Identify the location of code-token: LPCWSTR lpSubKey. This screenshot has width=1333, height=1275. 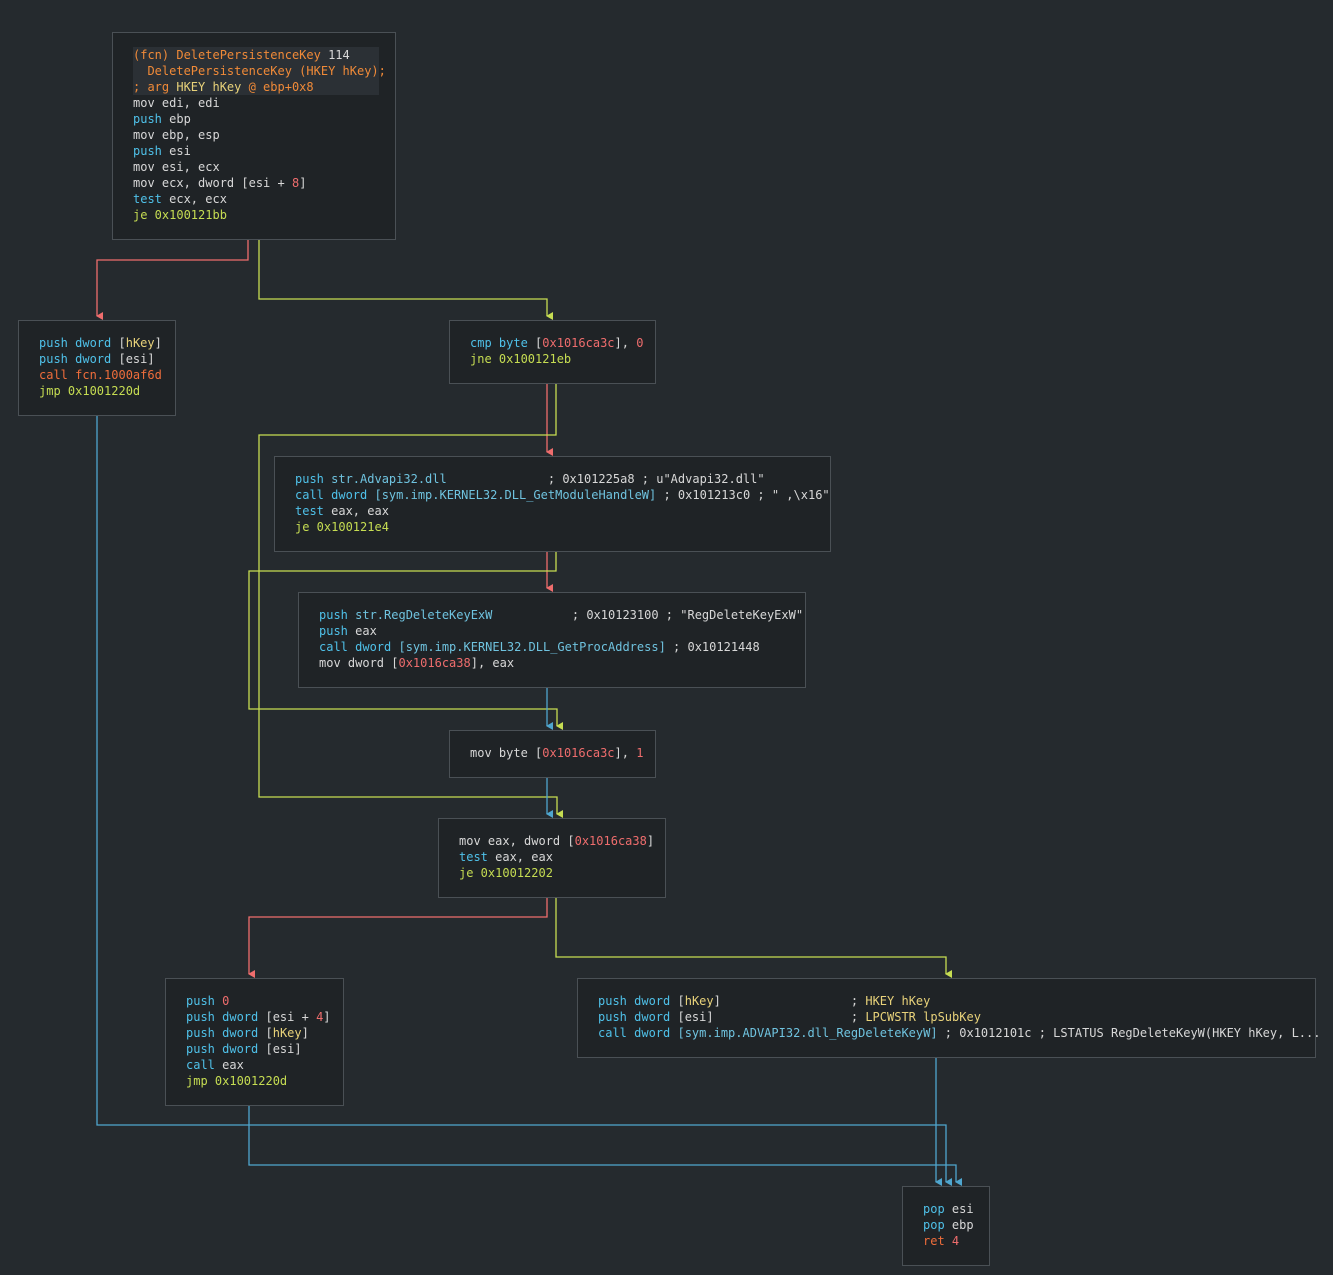
(923, 1017).